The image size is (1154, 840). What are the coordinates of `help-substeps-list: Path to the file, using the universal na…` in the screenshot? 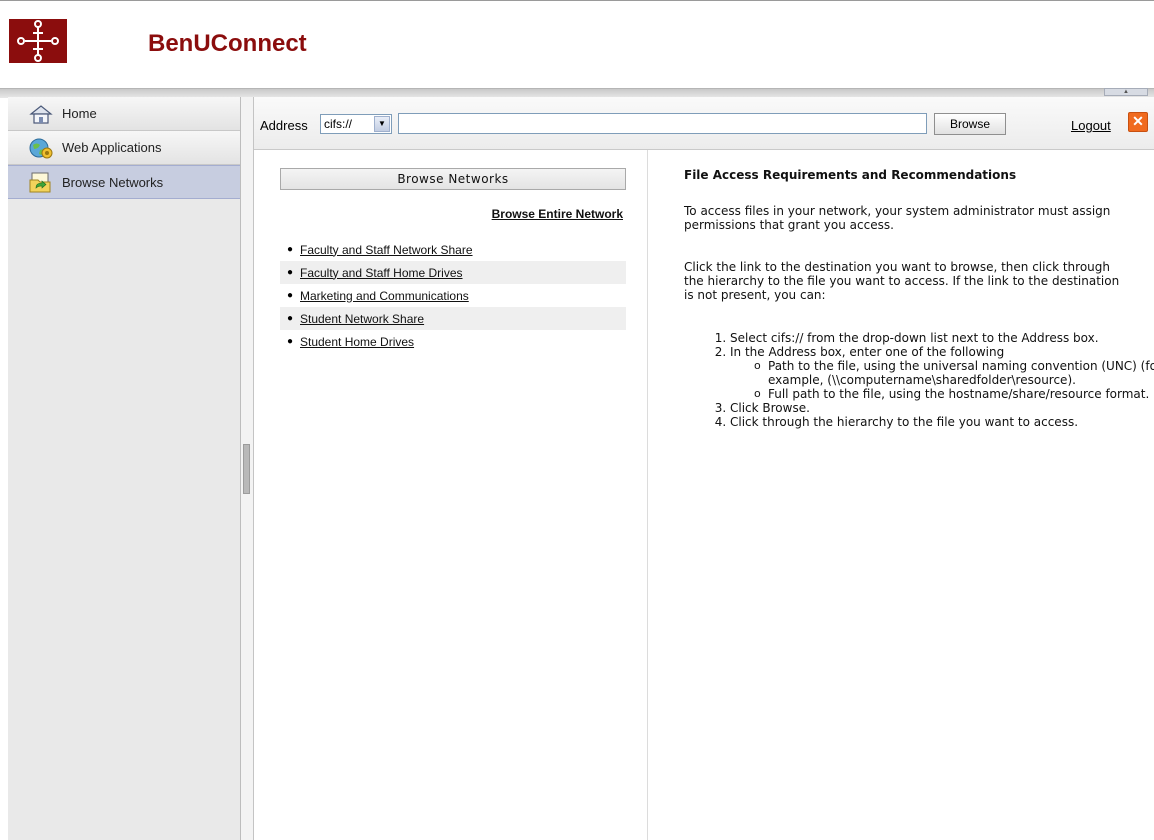 It's located at (942, 380).